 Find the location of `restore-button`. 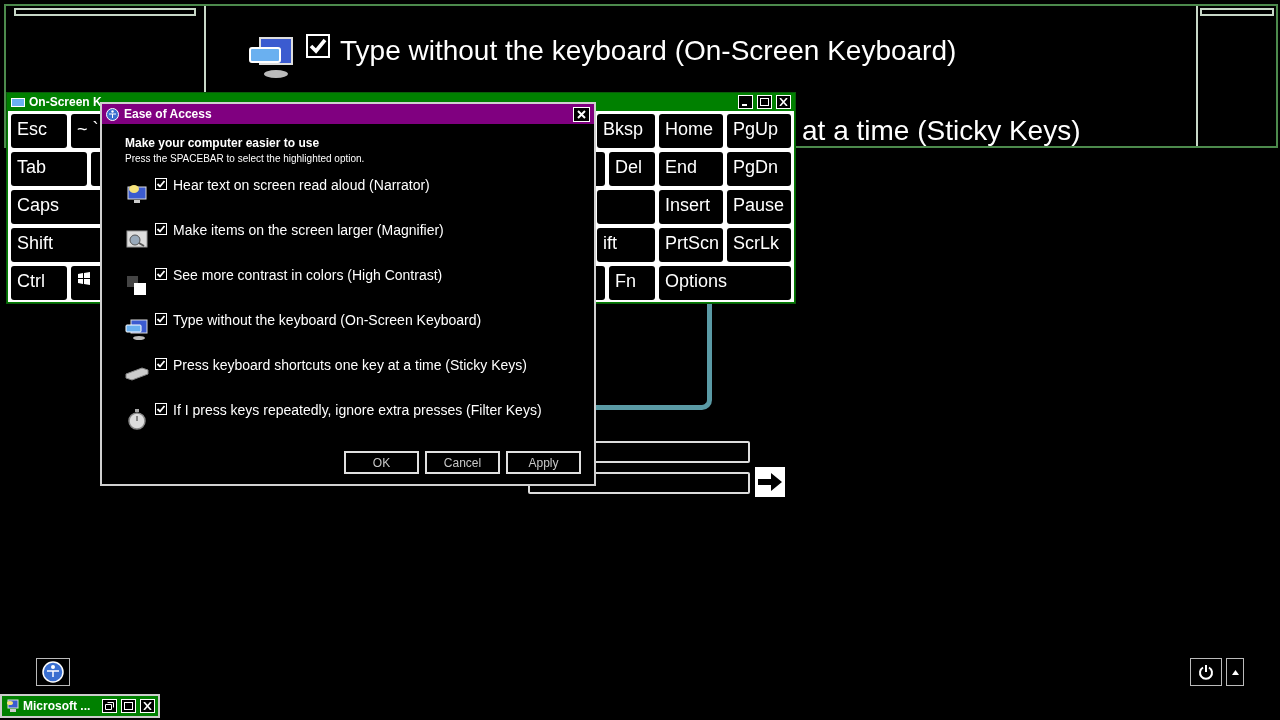

restore-button is located at coordinates (109, 706).